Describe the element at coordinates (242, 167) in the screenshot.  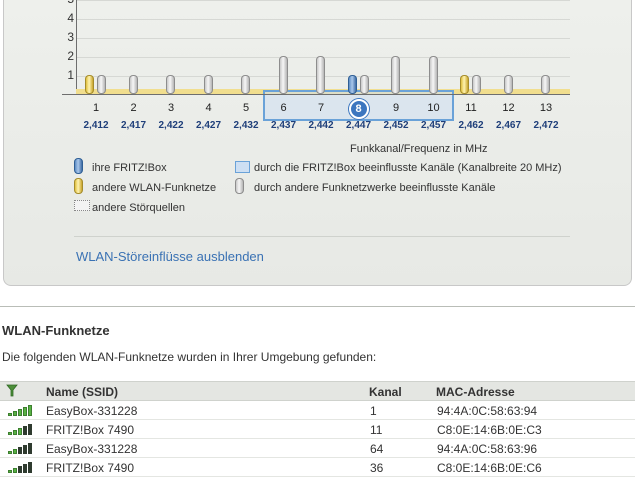
I see `affected-channels-legend-icon` at that location.